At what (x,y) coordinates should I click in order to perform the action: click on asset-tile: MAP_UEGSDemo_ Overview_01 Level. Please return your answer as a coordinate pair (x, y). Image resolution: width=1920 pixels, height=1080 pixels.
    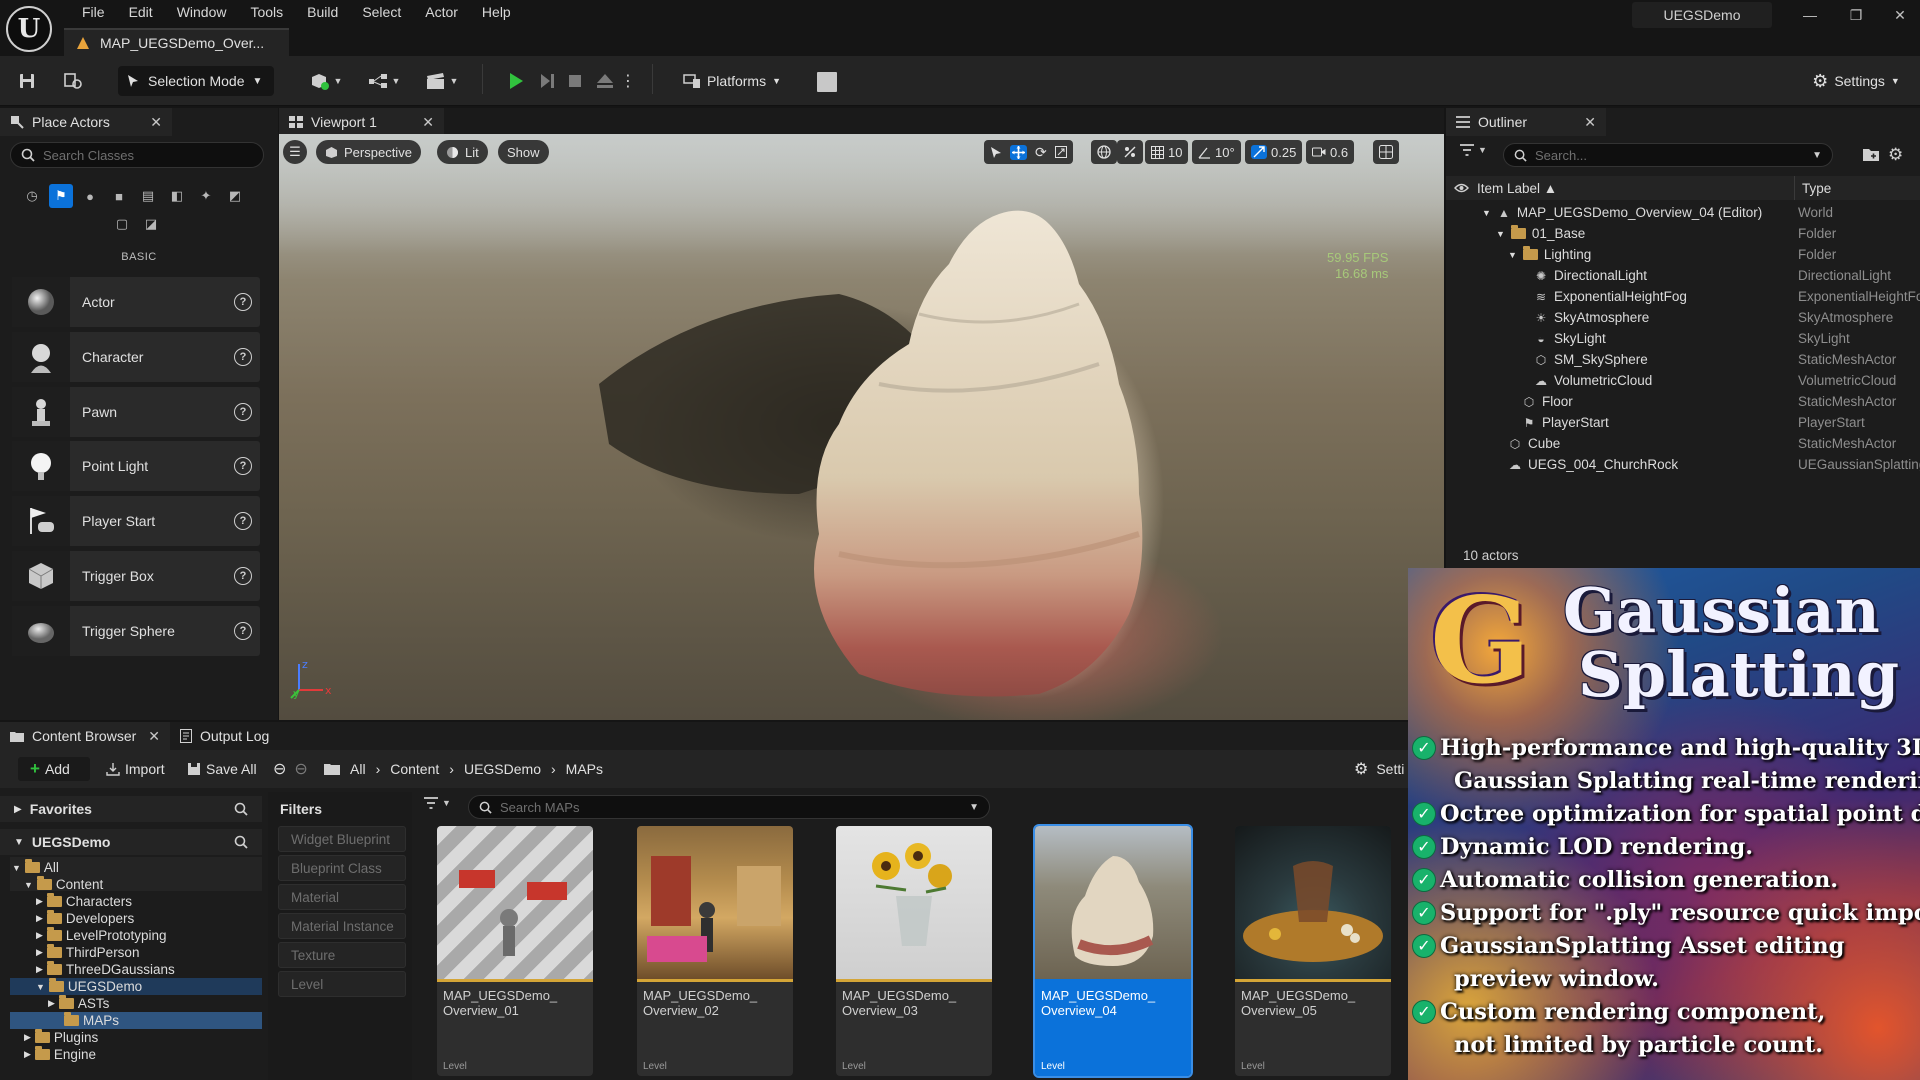
    Looking at the image, I should click on (515, 951).